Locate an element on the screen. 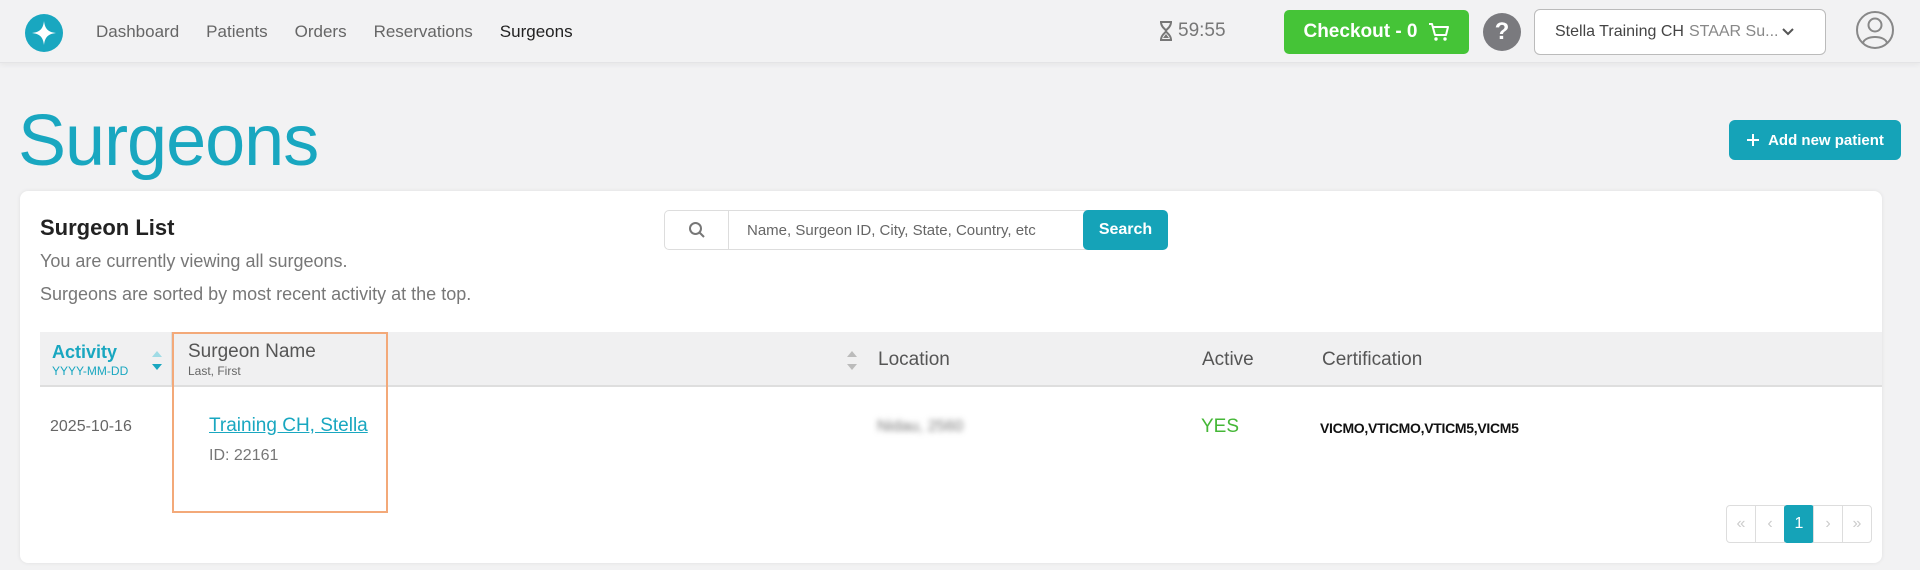 The width and height of the screenshot is (1920, 570). cart-icon is located at coordinates (1438, 32).